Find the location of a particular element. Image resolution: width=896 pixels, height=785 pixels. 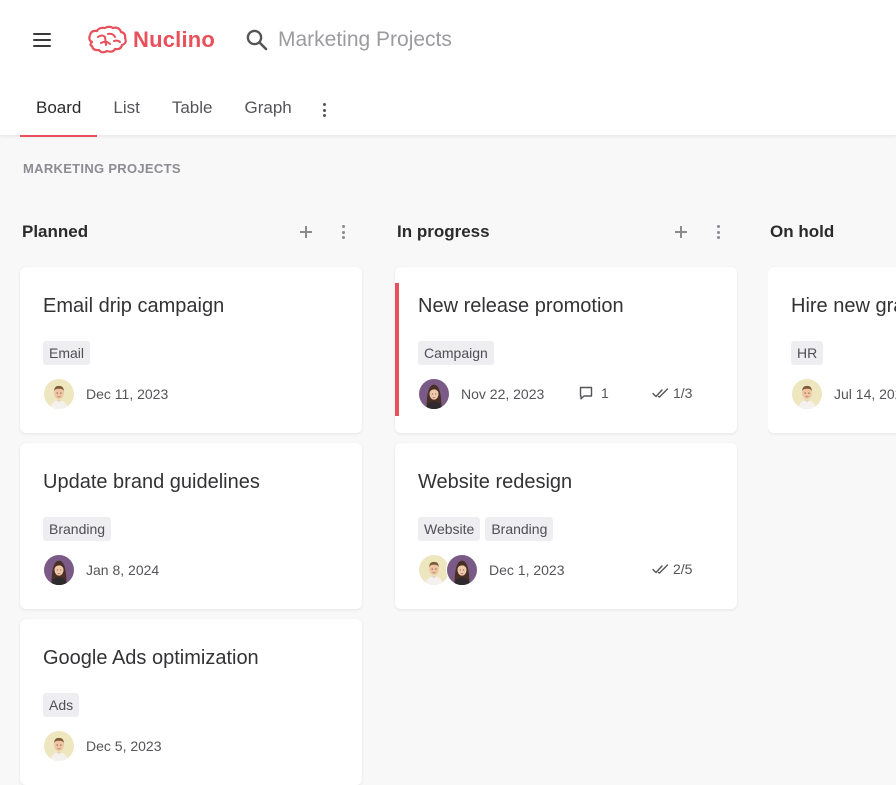

view-tabs: Board List Table Graph is located at coordinates (180, 112).